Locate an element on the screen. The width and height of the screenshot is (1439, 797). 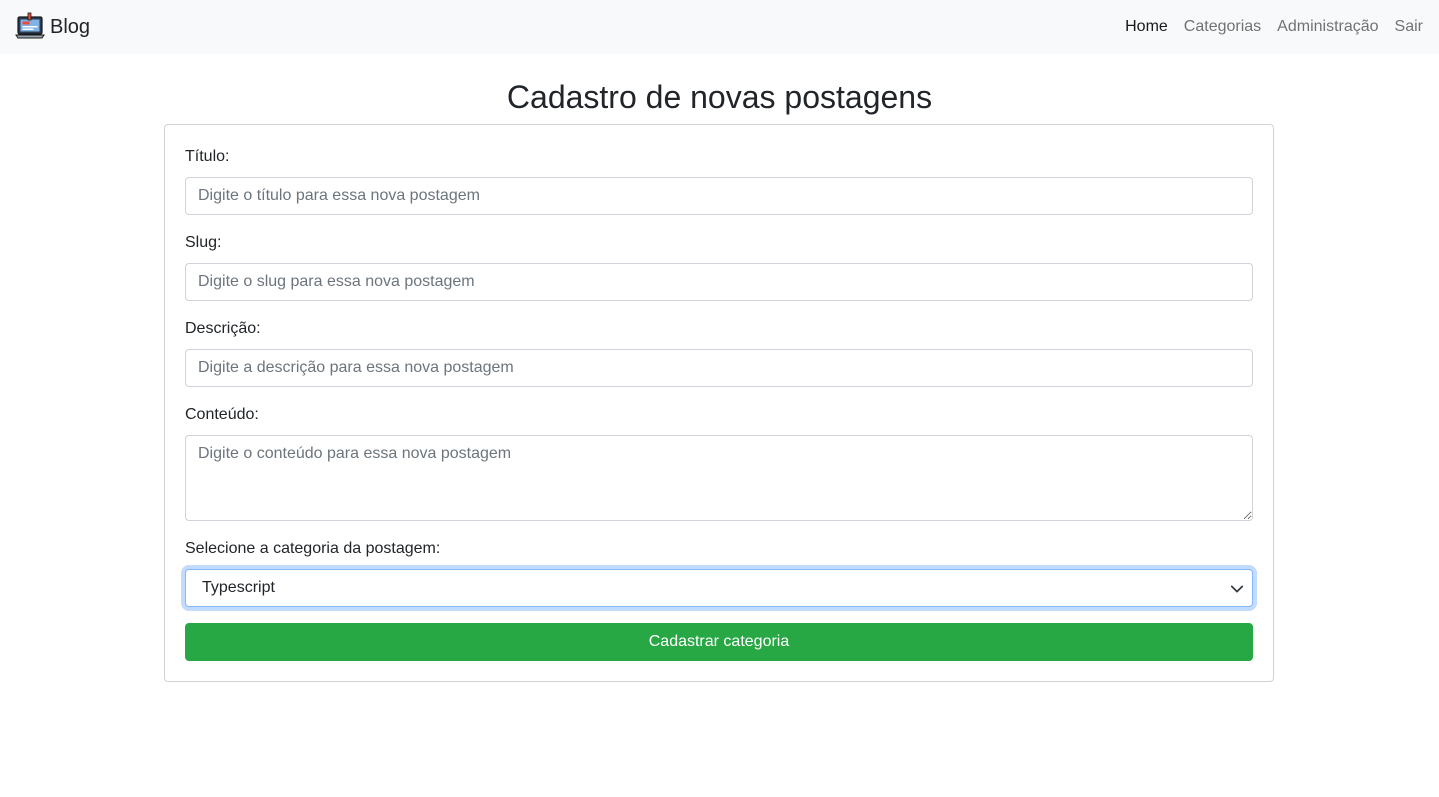
conteudo-label: Conteúdo: is located at coordinates (222, 414).